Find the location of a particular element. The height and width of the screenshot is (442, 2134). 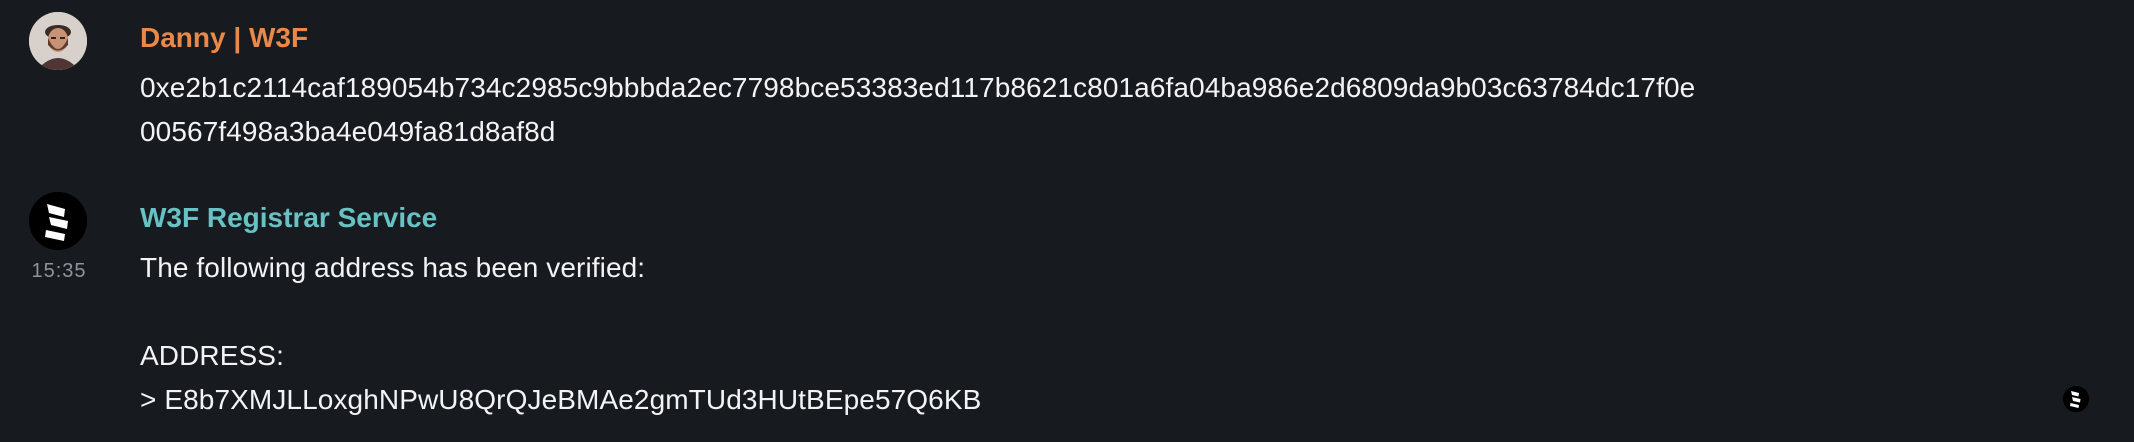

message-text-line: ADDRESS: is located at coordinates (212, 355).